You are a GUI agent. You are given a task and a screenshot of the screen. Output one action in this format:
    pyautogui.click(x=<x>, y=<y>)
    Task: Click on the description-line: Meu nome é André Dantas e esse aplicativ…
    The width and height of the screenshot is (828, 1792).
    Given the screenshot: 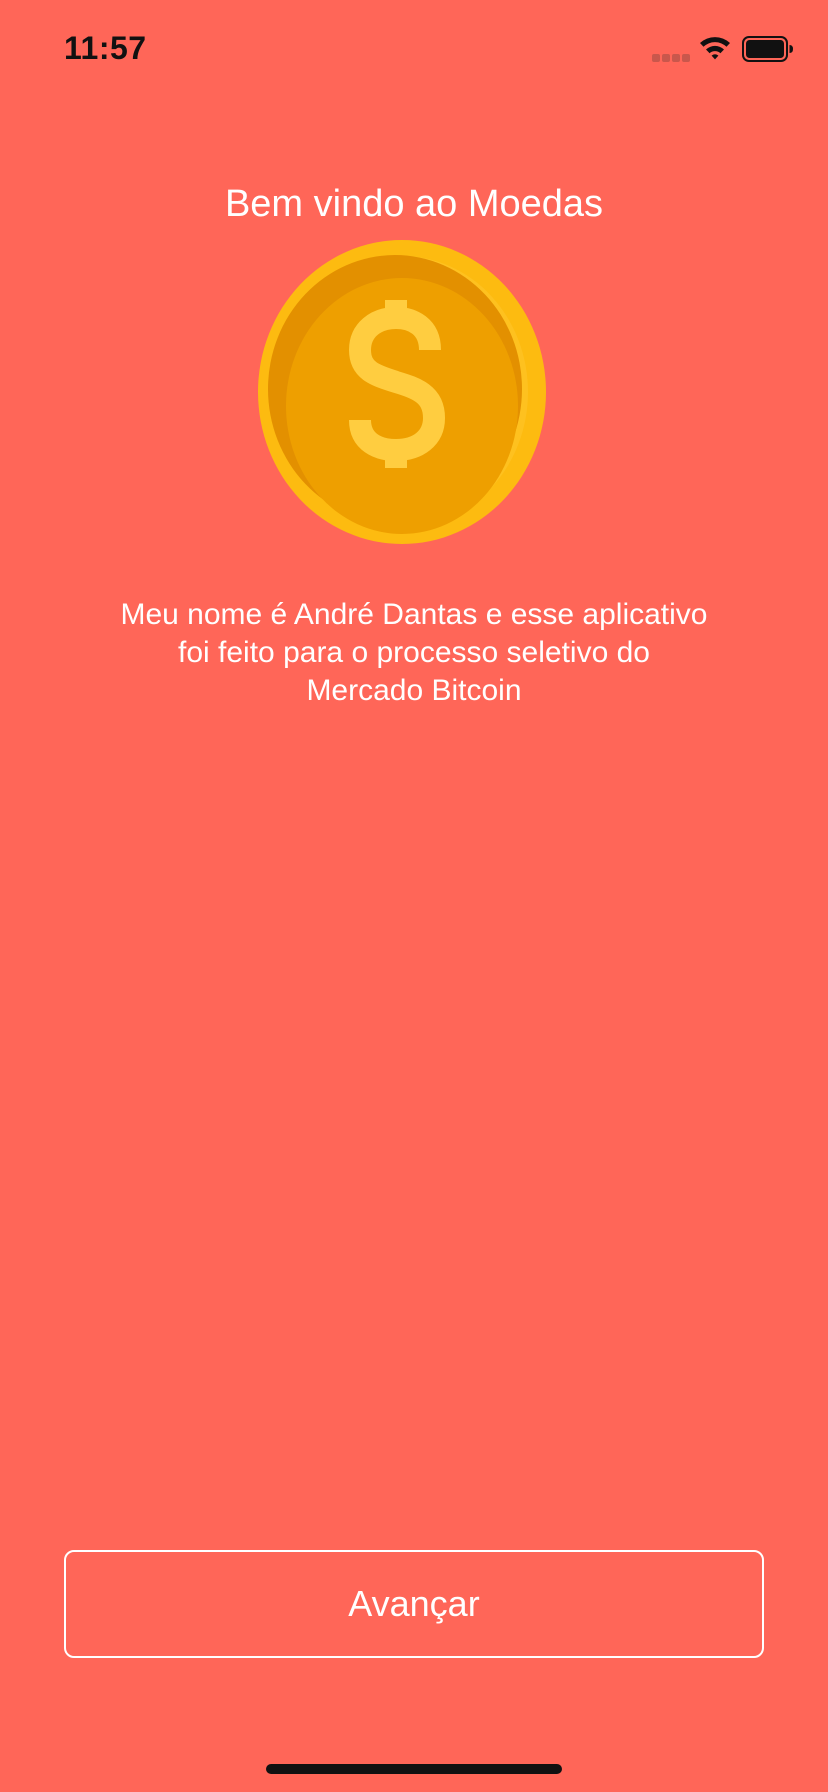 What is the action you would take?
    pyautogui.click(x=414, y=614)
    